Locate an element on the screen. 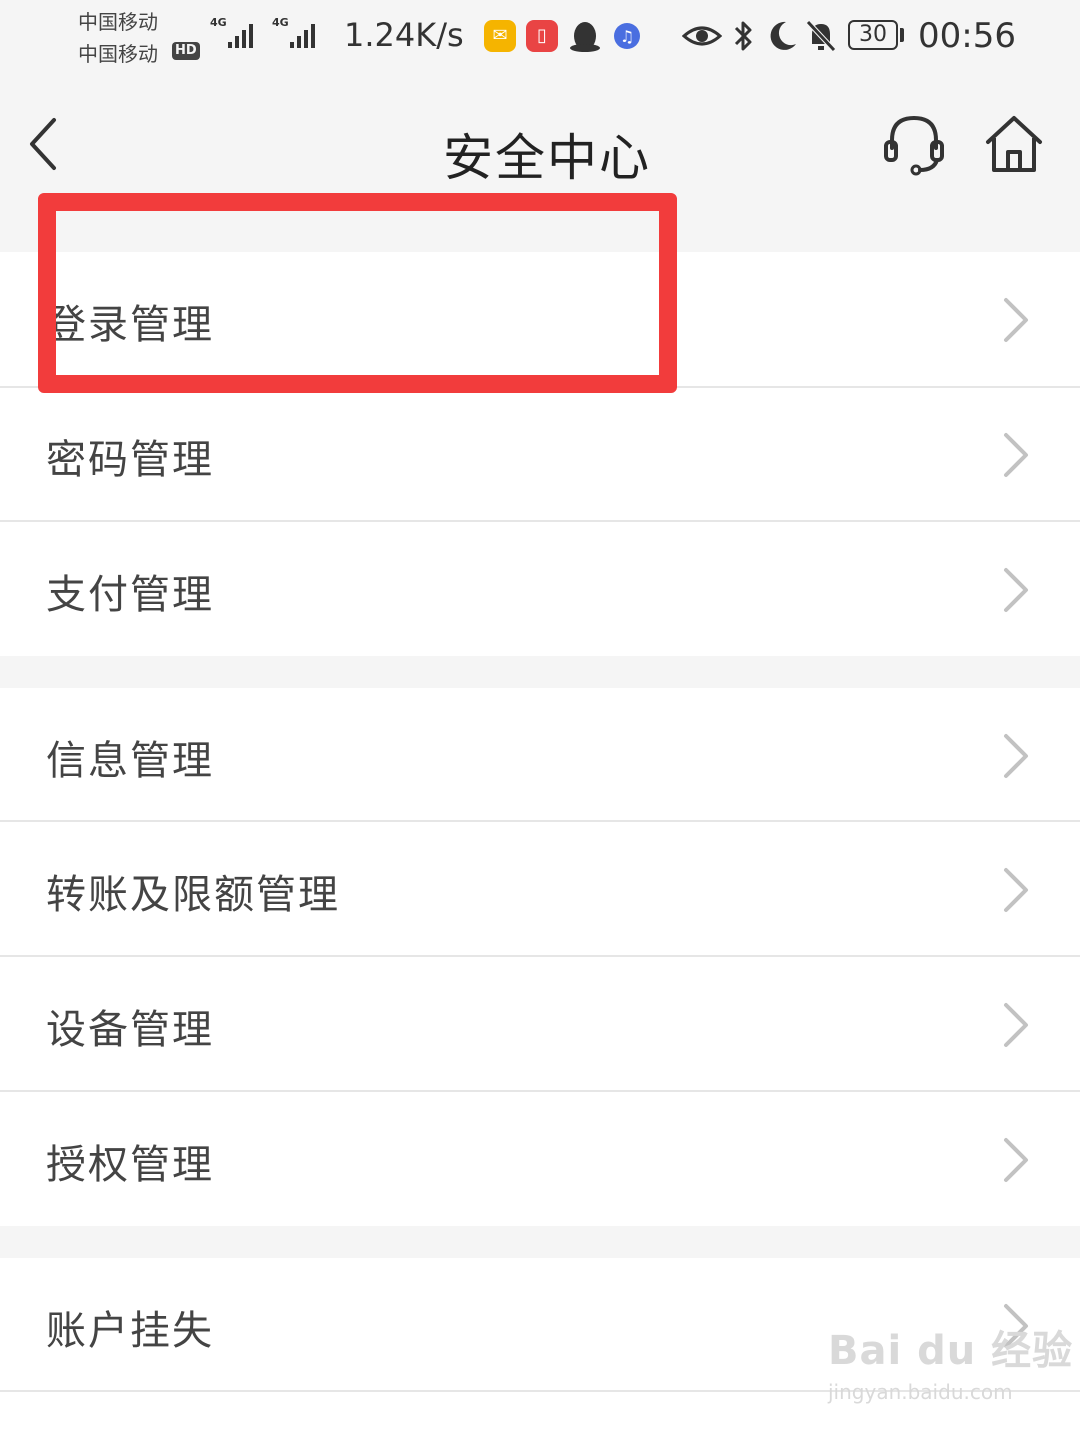 The height and width of the screenshot is (1438, 1080). carrier-1-label: 中国移动 is located at coordinates (118, 22).